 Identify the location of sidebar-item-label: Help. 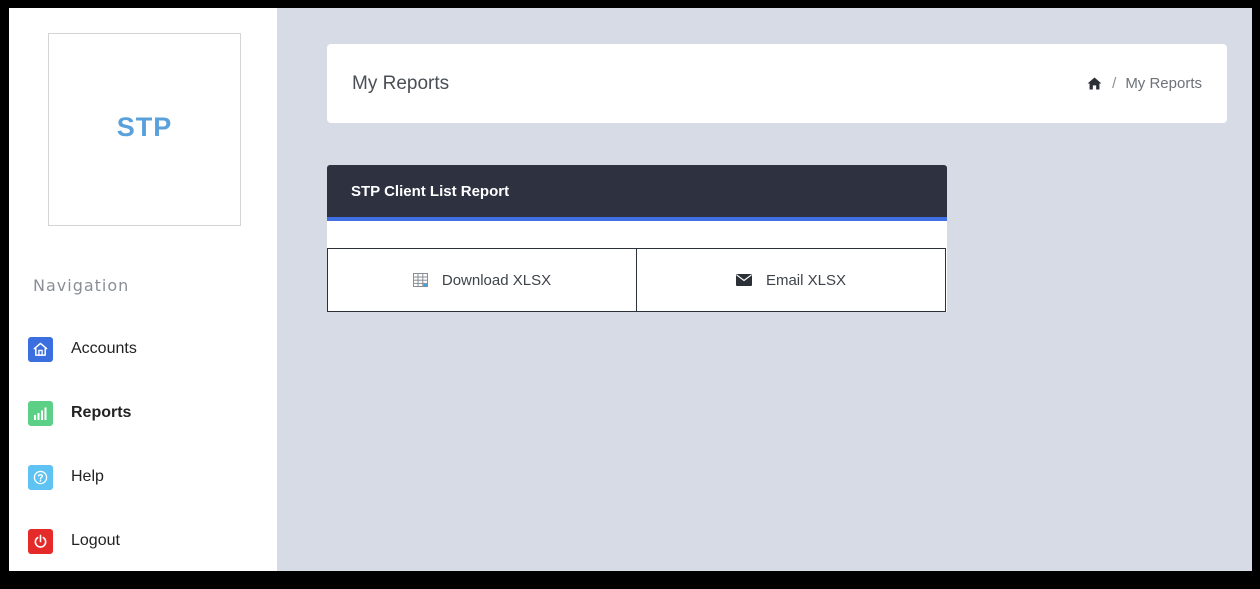
(87, 476).